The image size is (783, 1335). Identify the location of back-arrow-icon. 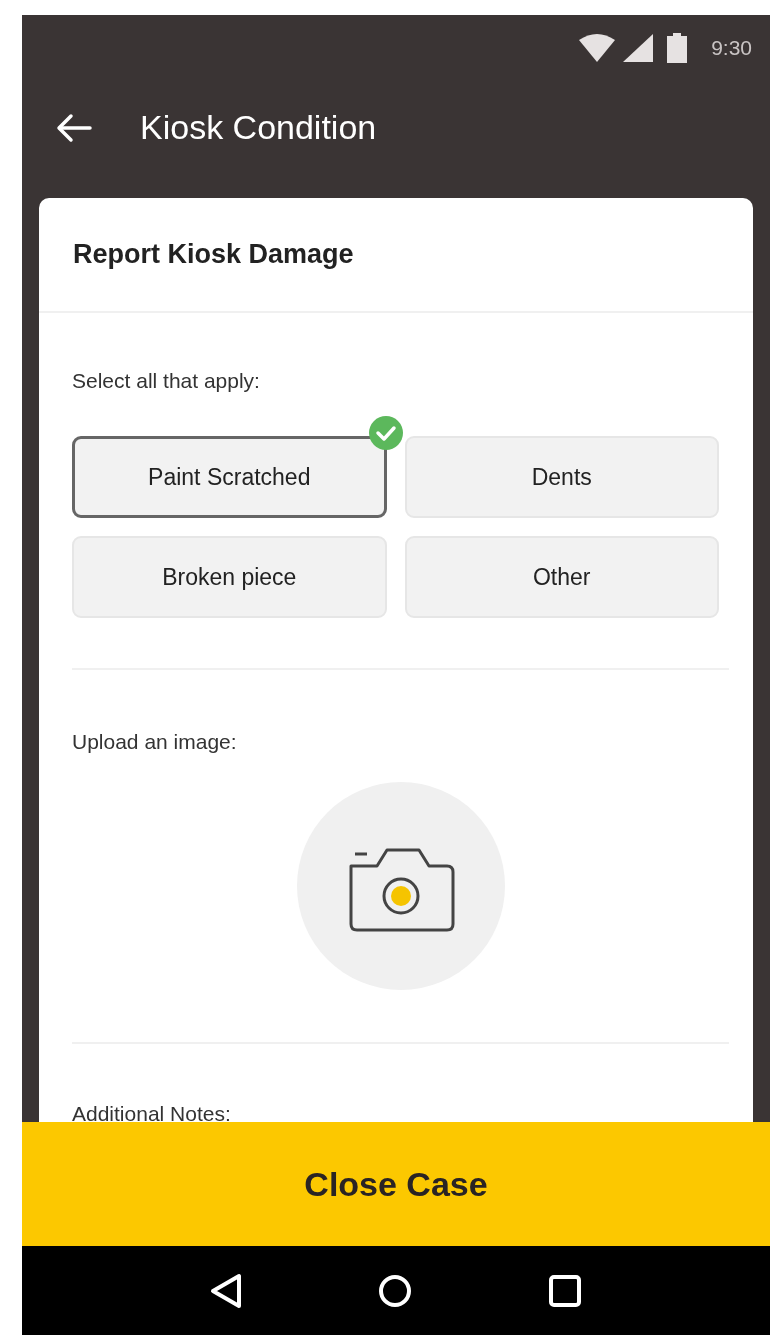
(74, 127).